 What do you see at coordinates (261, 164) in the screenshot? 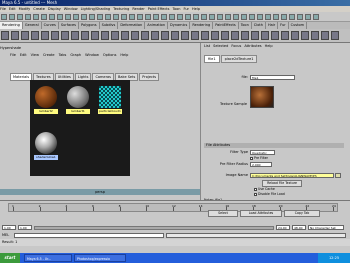
I see `pre-filter-radius-field: 2.000` at bounding box center [261, 164].